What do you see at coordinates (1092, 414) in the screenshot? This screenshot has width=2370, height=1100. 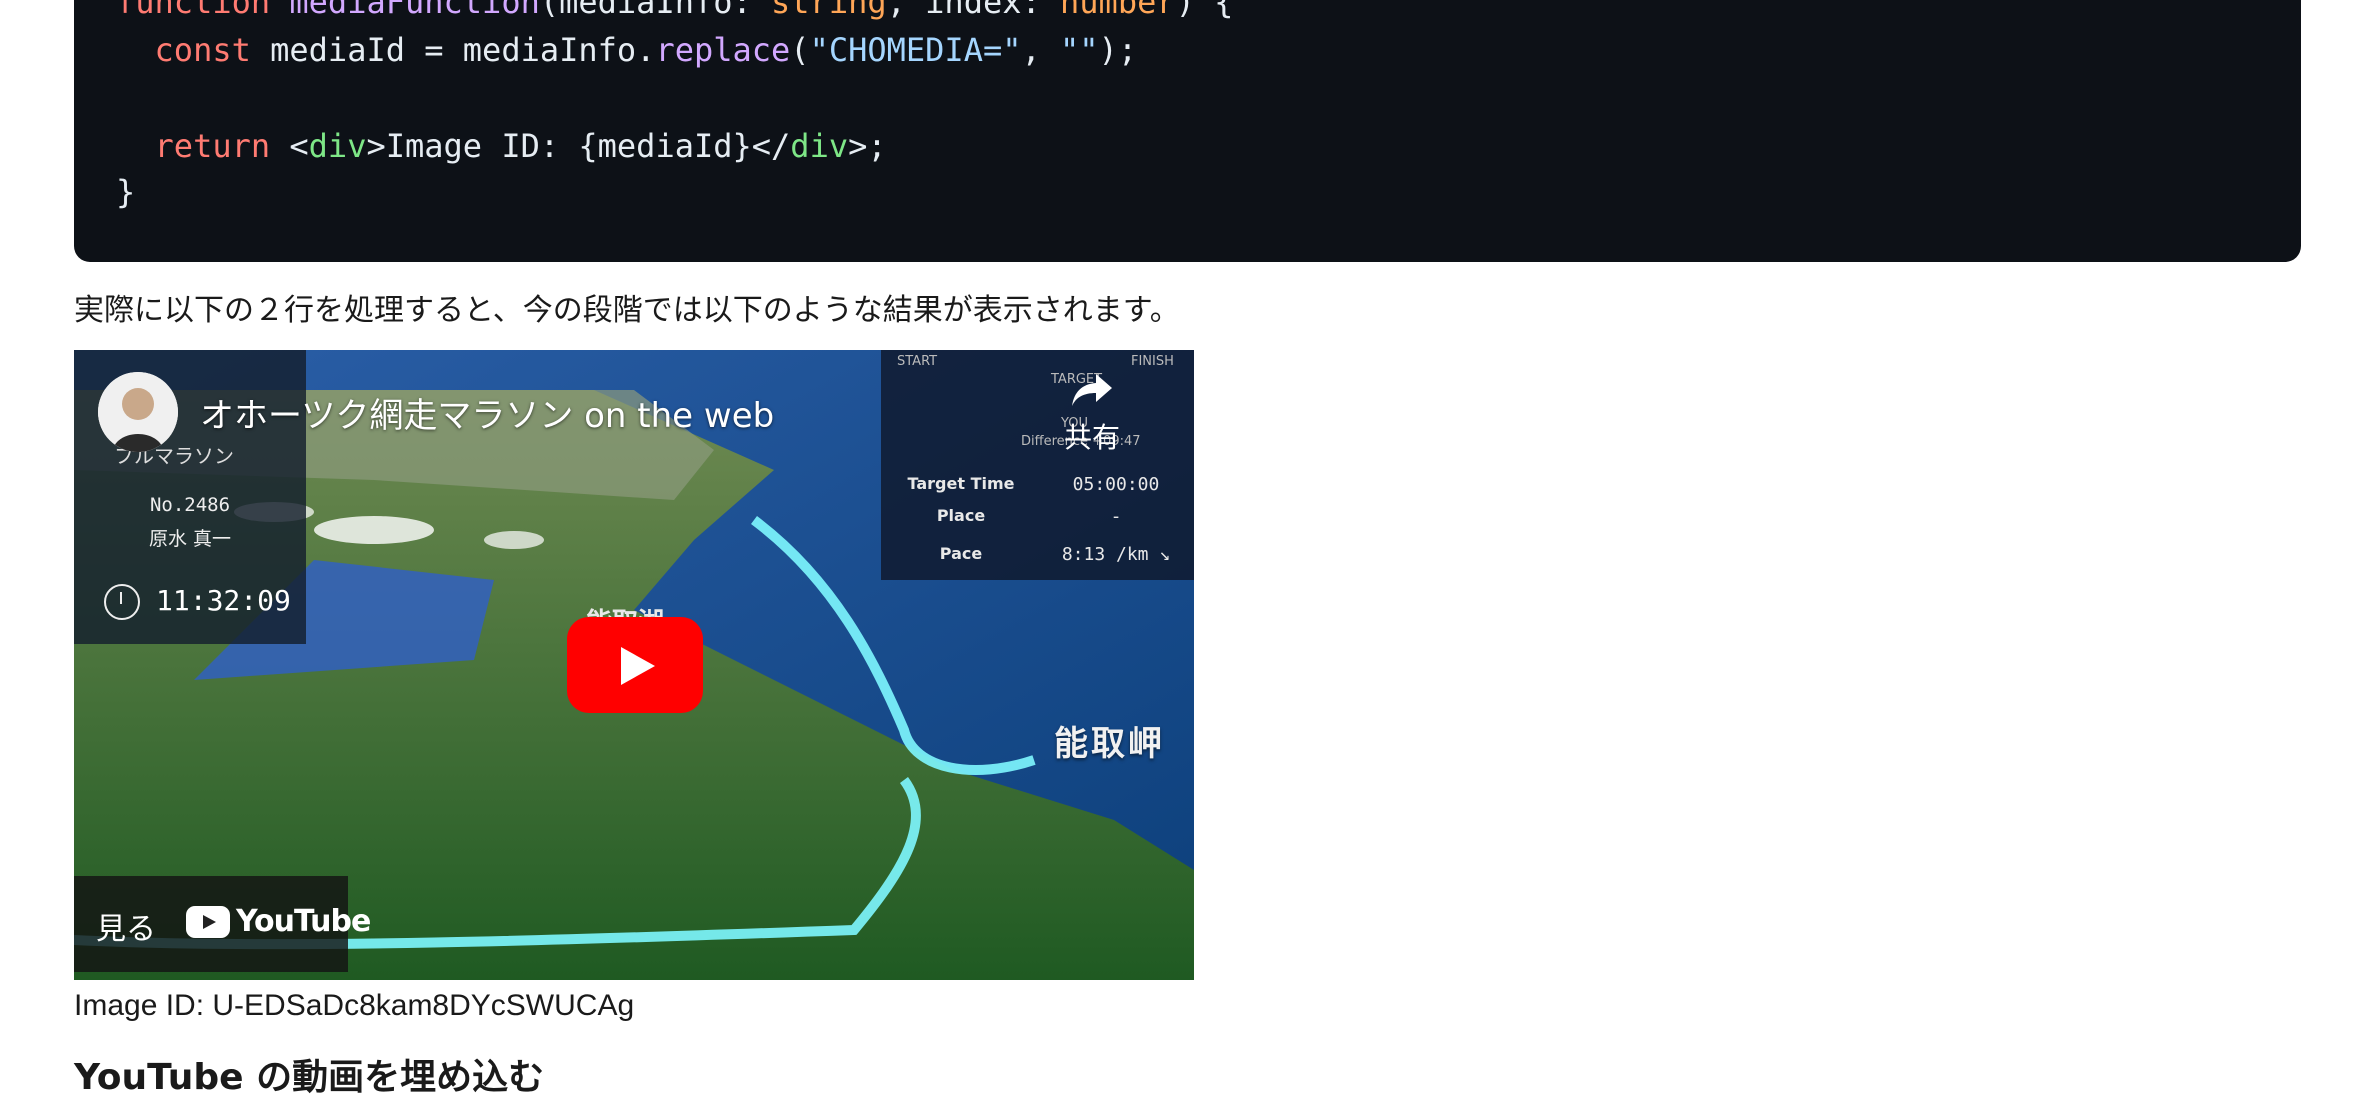 I see `share-button: 共有` at bounding box center [1092, 414].